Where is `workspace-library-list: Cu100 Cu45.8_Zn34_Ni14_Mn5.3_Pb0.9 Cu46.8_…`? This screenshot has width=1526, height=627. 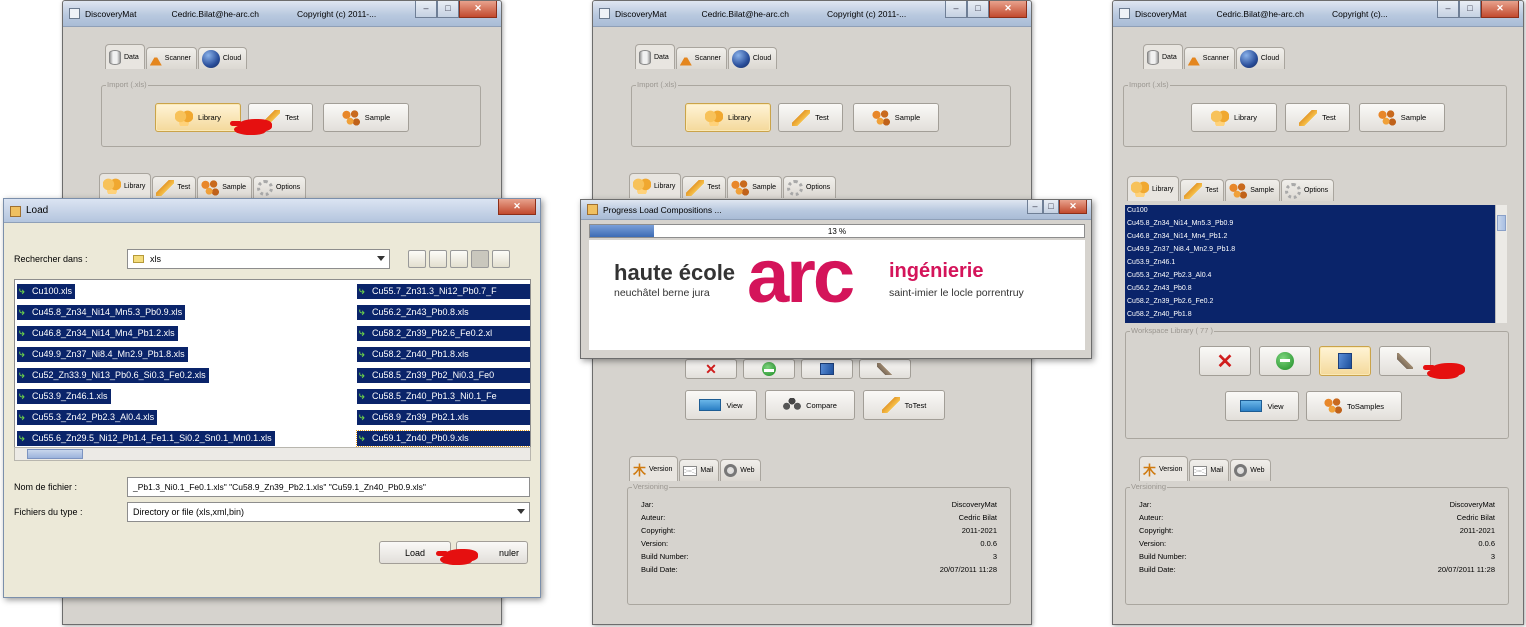
workspace-library-list: Cu100 Cu45.8_Zn34_Ni14_Mn5.3_Pb0.9 Cu46.8_… is located at coordinates (1310, 264).